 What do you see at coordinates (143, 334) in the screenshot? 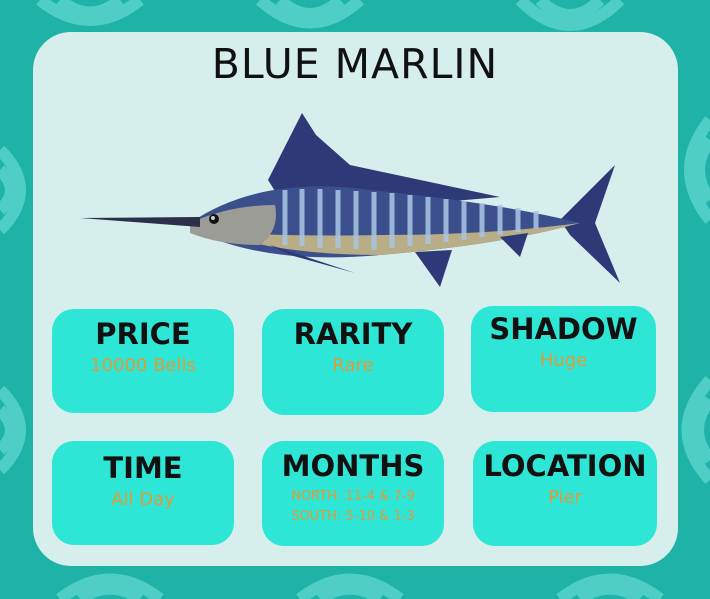
I see `price-label: PRICE` at bounding box center [143, 334].